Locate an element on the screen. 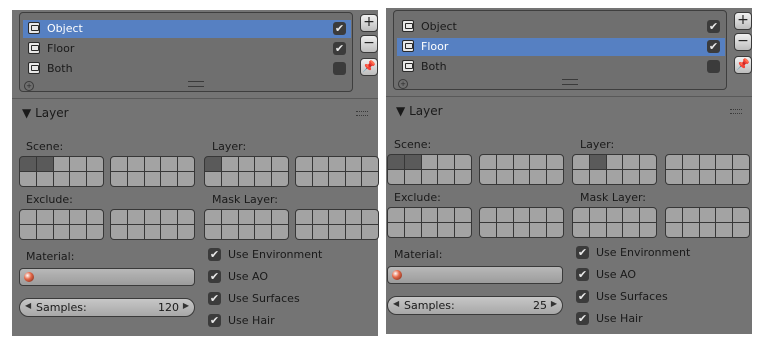 The width and height of the screenshot is (770, 340). samples-label: Samples: is located at coordinates (61, 307).